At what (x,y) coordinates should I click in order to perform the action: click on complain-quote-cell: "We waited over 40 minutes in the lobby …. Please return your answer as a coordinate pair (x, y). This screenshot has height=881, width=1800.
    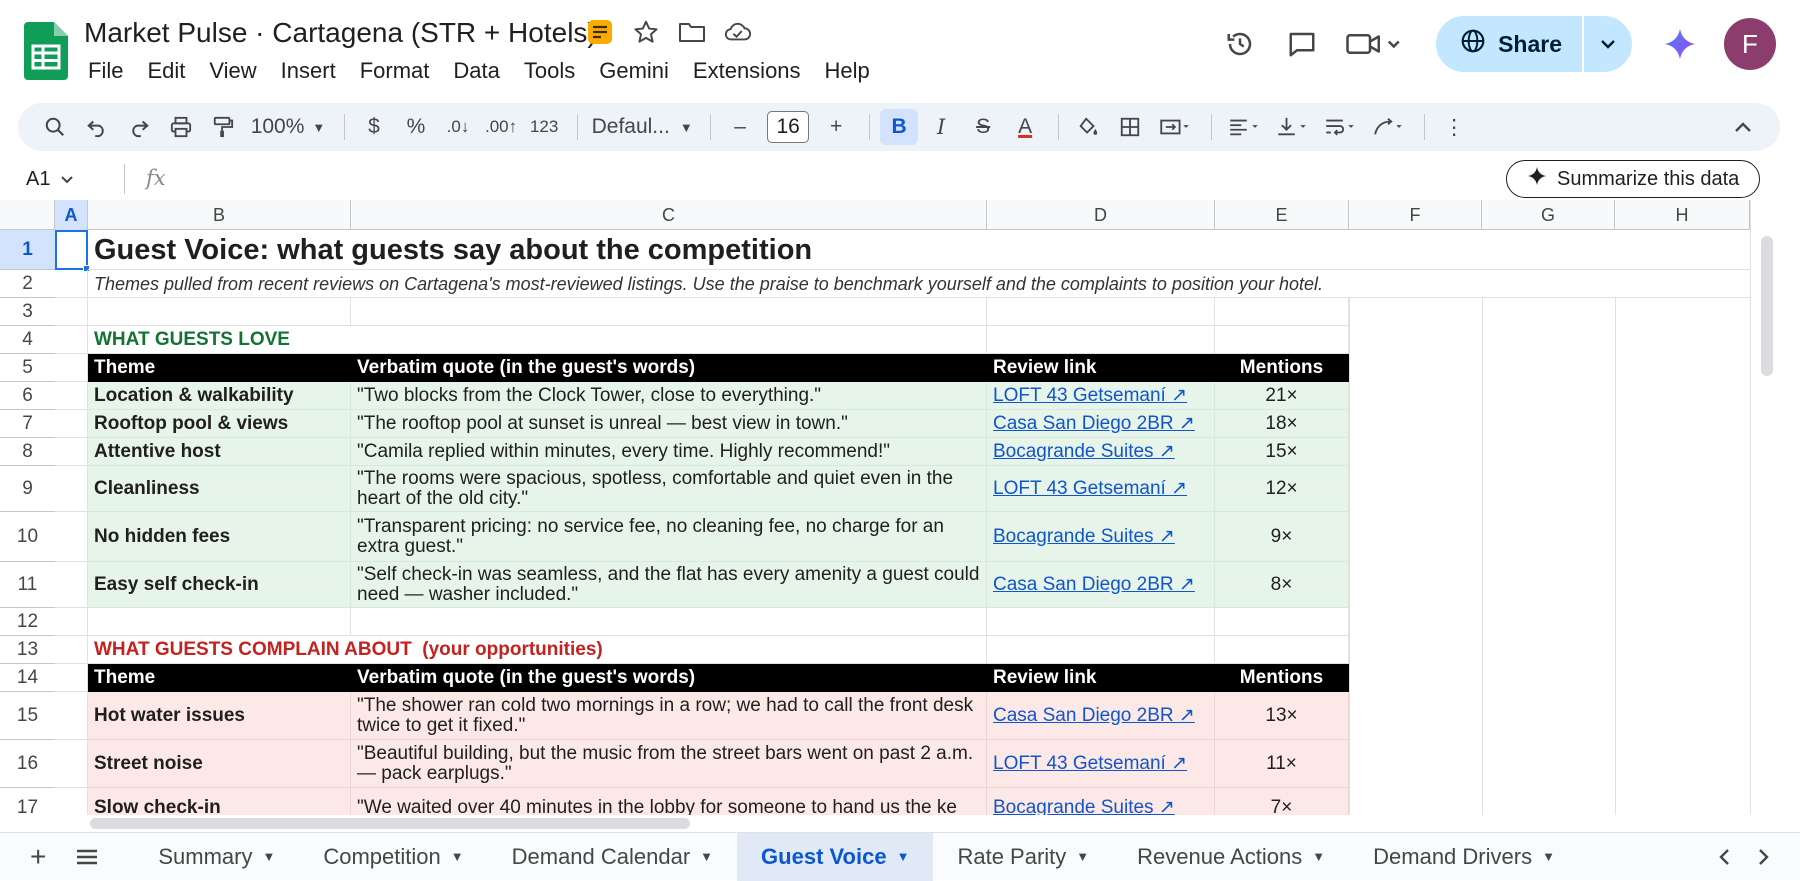
    Looking at the image, I should click on (669, 801).